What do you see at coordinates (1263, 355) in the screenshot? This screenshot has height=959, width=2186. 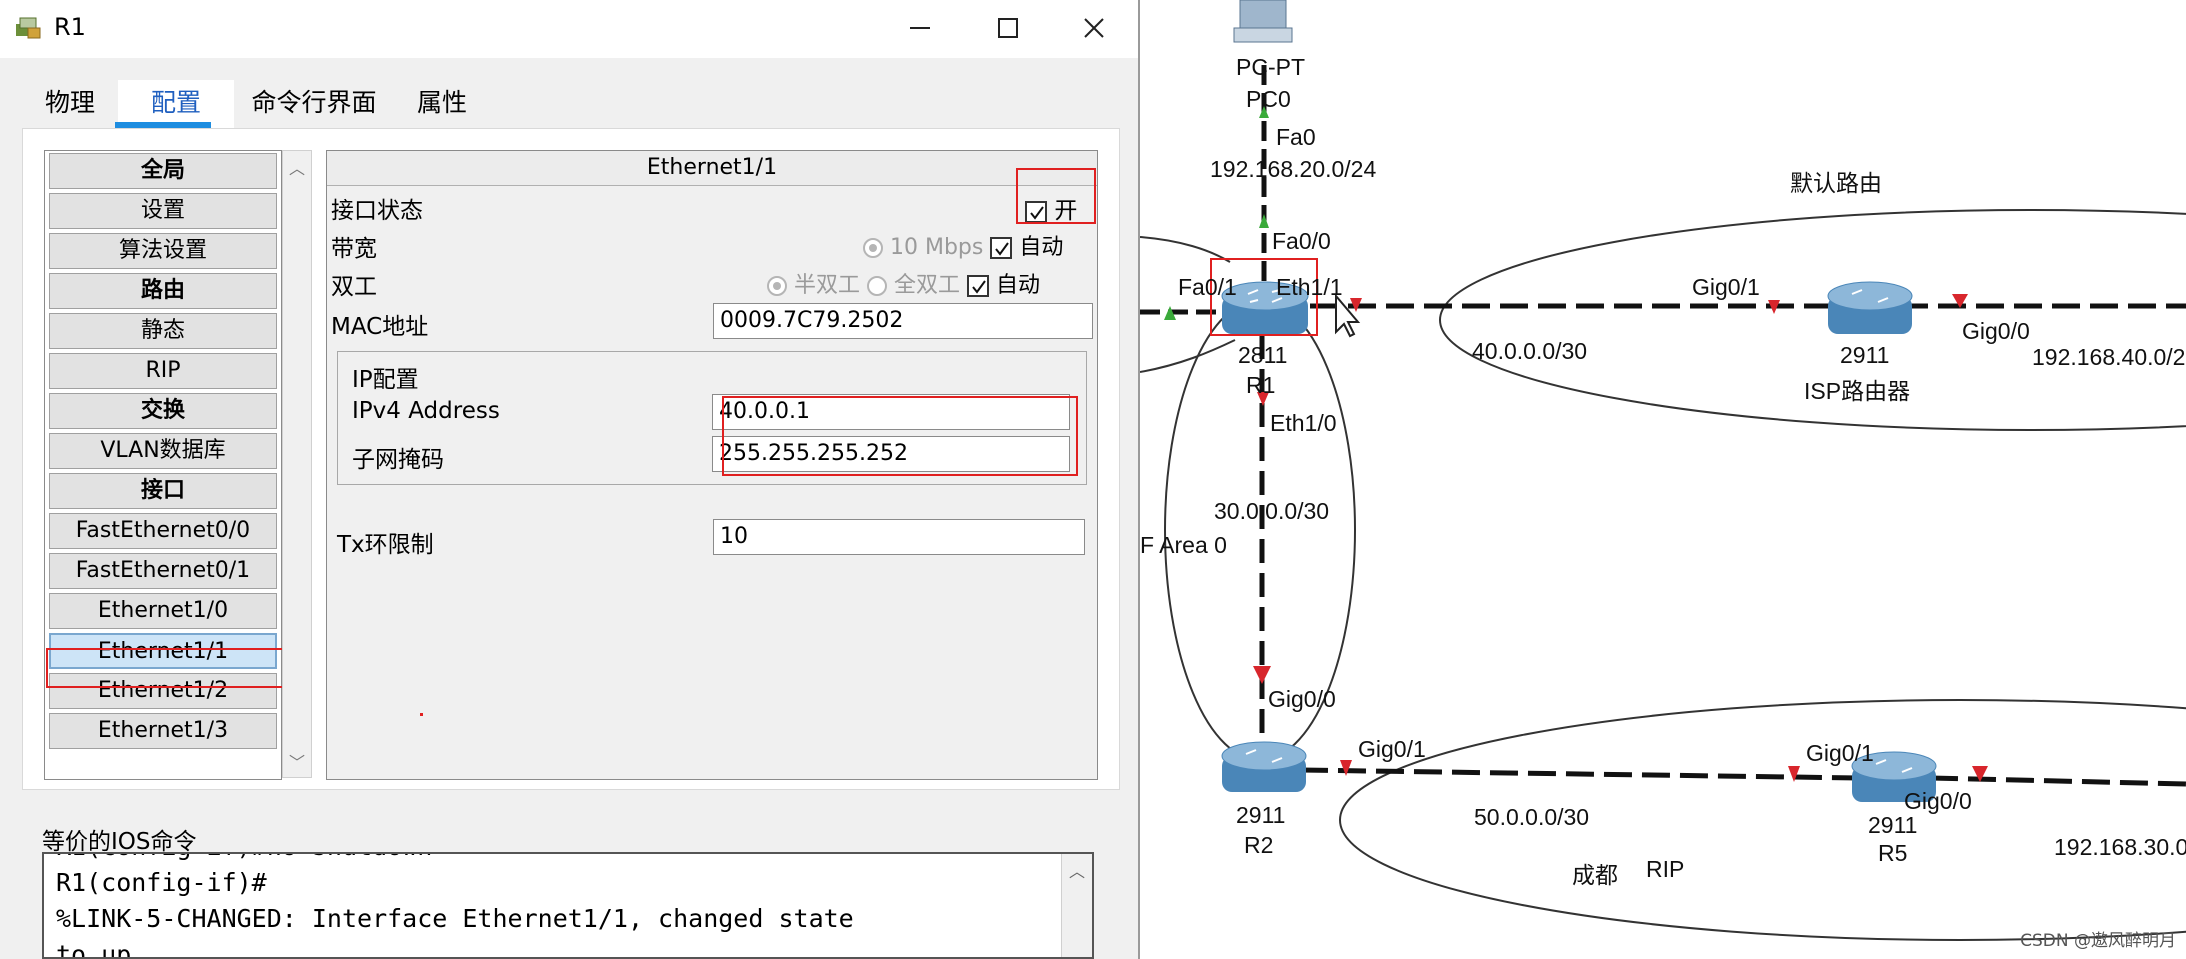 I see `r1-model-label: 2811` at bounding box center [1263, 355].